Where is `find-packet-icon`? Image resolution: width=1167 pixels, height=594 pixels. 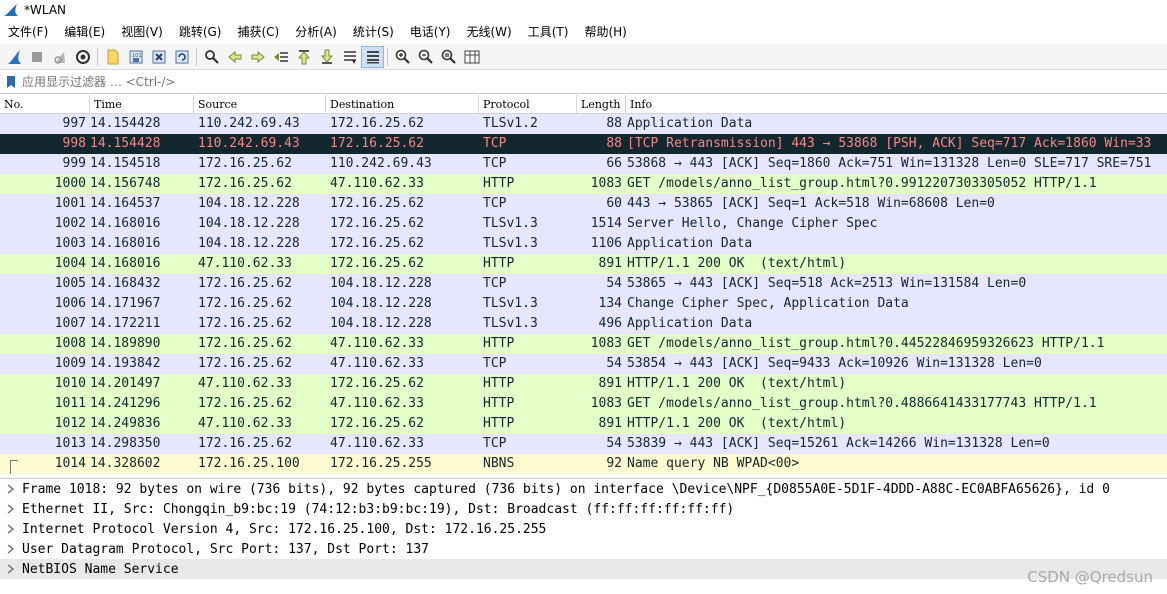
find-packet-icon is located at coordinates (211, 57).